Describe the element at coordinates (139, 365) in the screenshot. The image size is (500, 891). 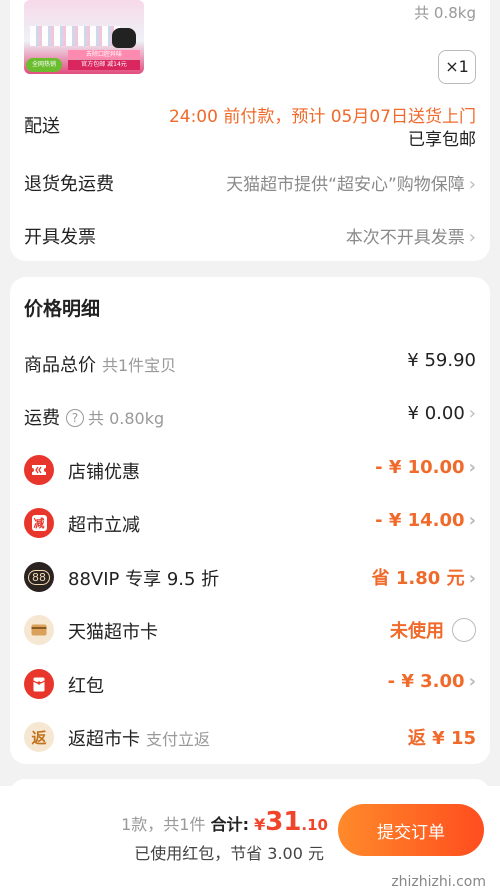
I see `subtotal-count: 共1件宝贝` at that location.